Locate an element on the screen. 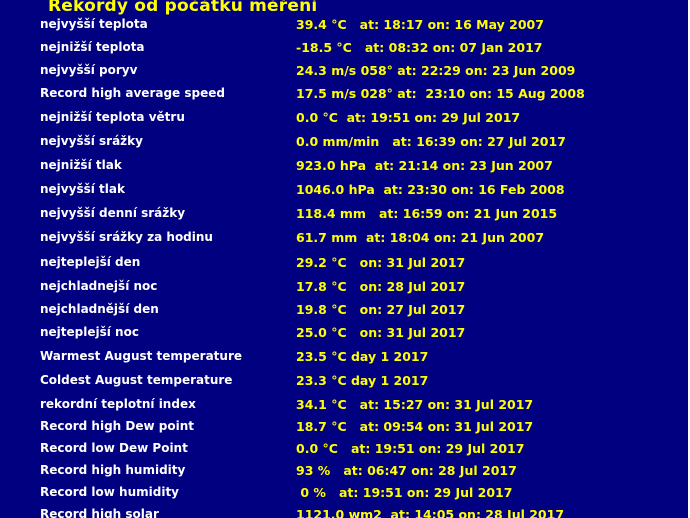  record-label: nejvyšší poryv is located at coordinates (89, 70).